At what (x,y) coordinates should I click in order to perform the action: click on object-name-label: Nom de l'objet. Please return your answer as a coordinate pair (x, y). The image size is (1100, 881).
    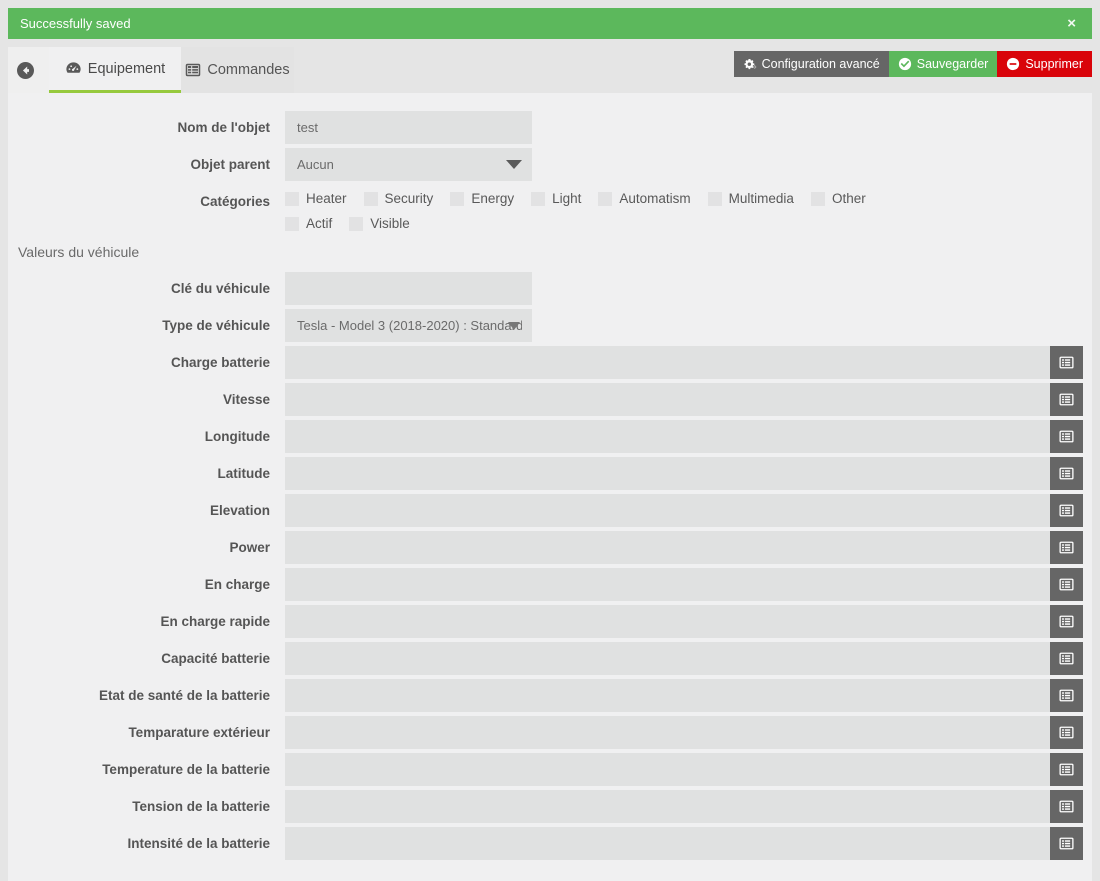
    Looking at the image, I should click on (223, 127).